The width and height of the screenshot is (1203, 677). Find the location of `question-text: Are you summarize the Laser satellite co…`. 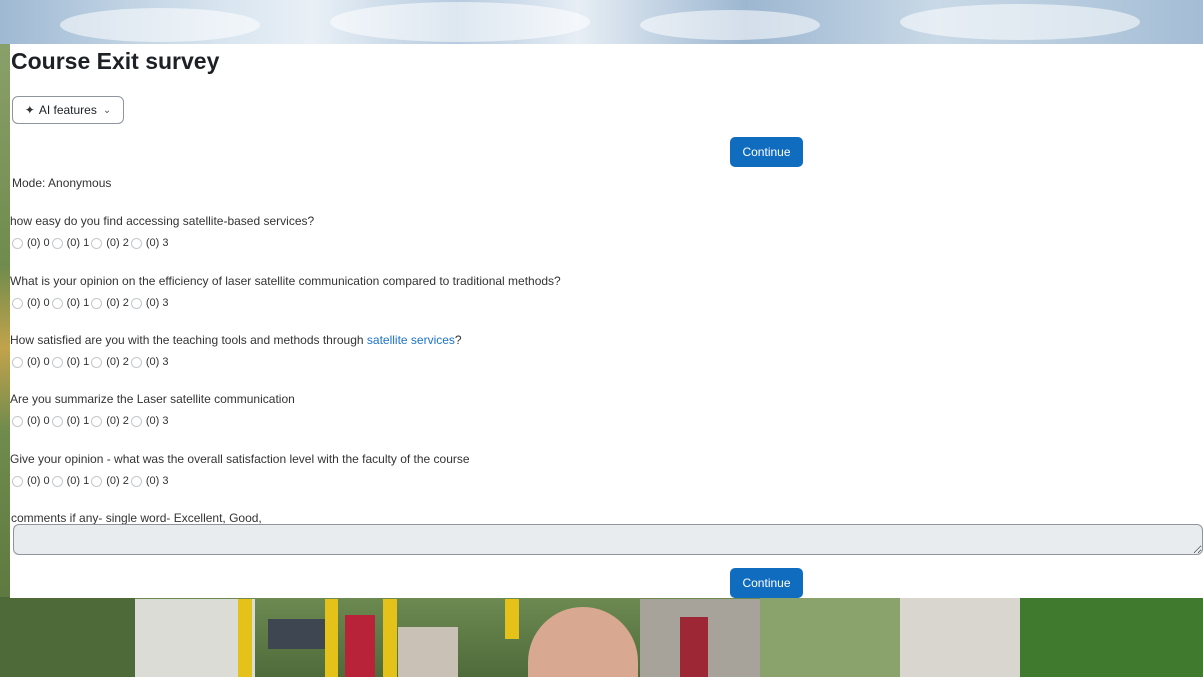

question-text: Are you summarize the Laser satellite co… is located at coordinates (152, 399).